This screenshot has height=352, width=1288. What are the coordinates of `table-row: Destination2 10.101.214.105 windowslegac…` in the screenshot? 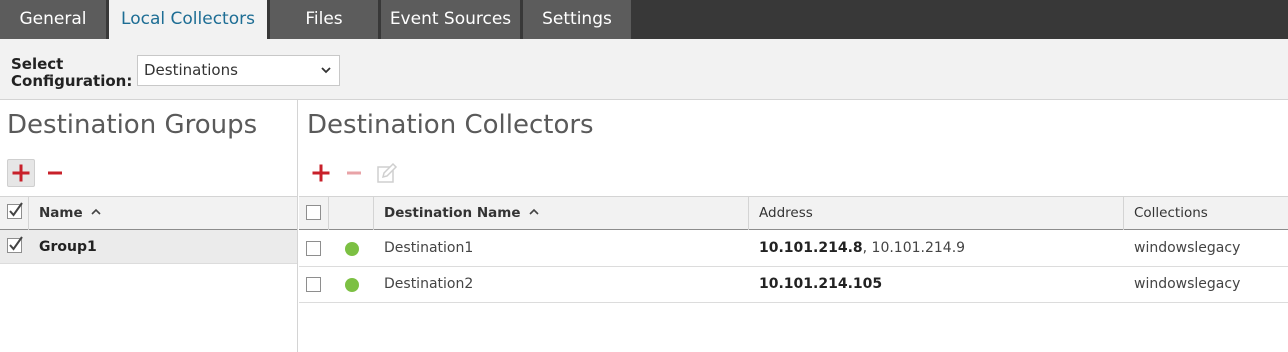 It's located at (793, 285).